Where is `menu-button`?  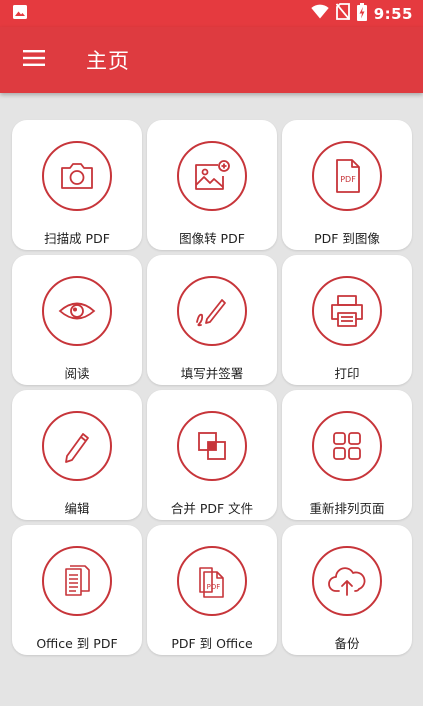
menu-button is located at coordinates (34, 60).